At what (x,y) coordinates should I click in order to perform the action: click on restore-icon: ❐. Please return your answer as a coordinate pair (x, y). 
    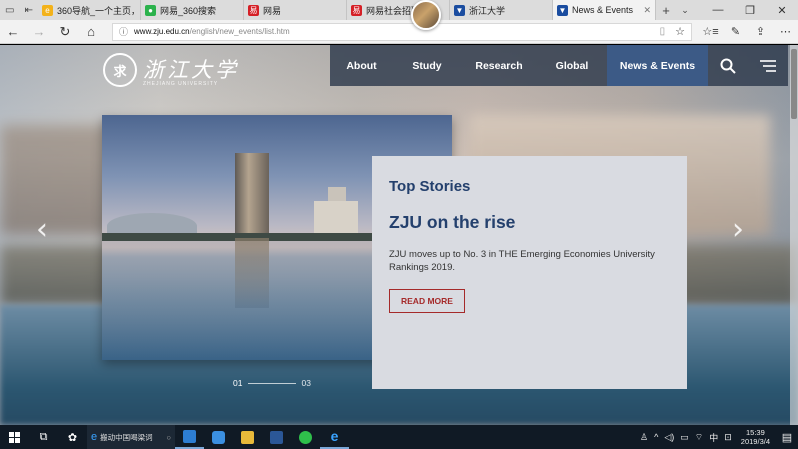
    Looking at the image, I should click on (750, 10).